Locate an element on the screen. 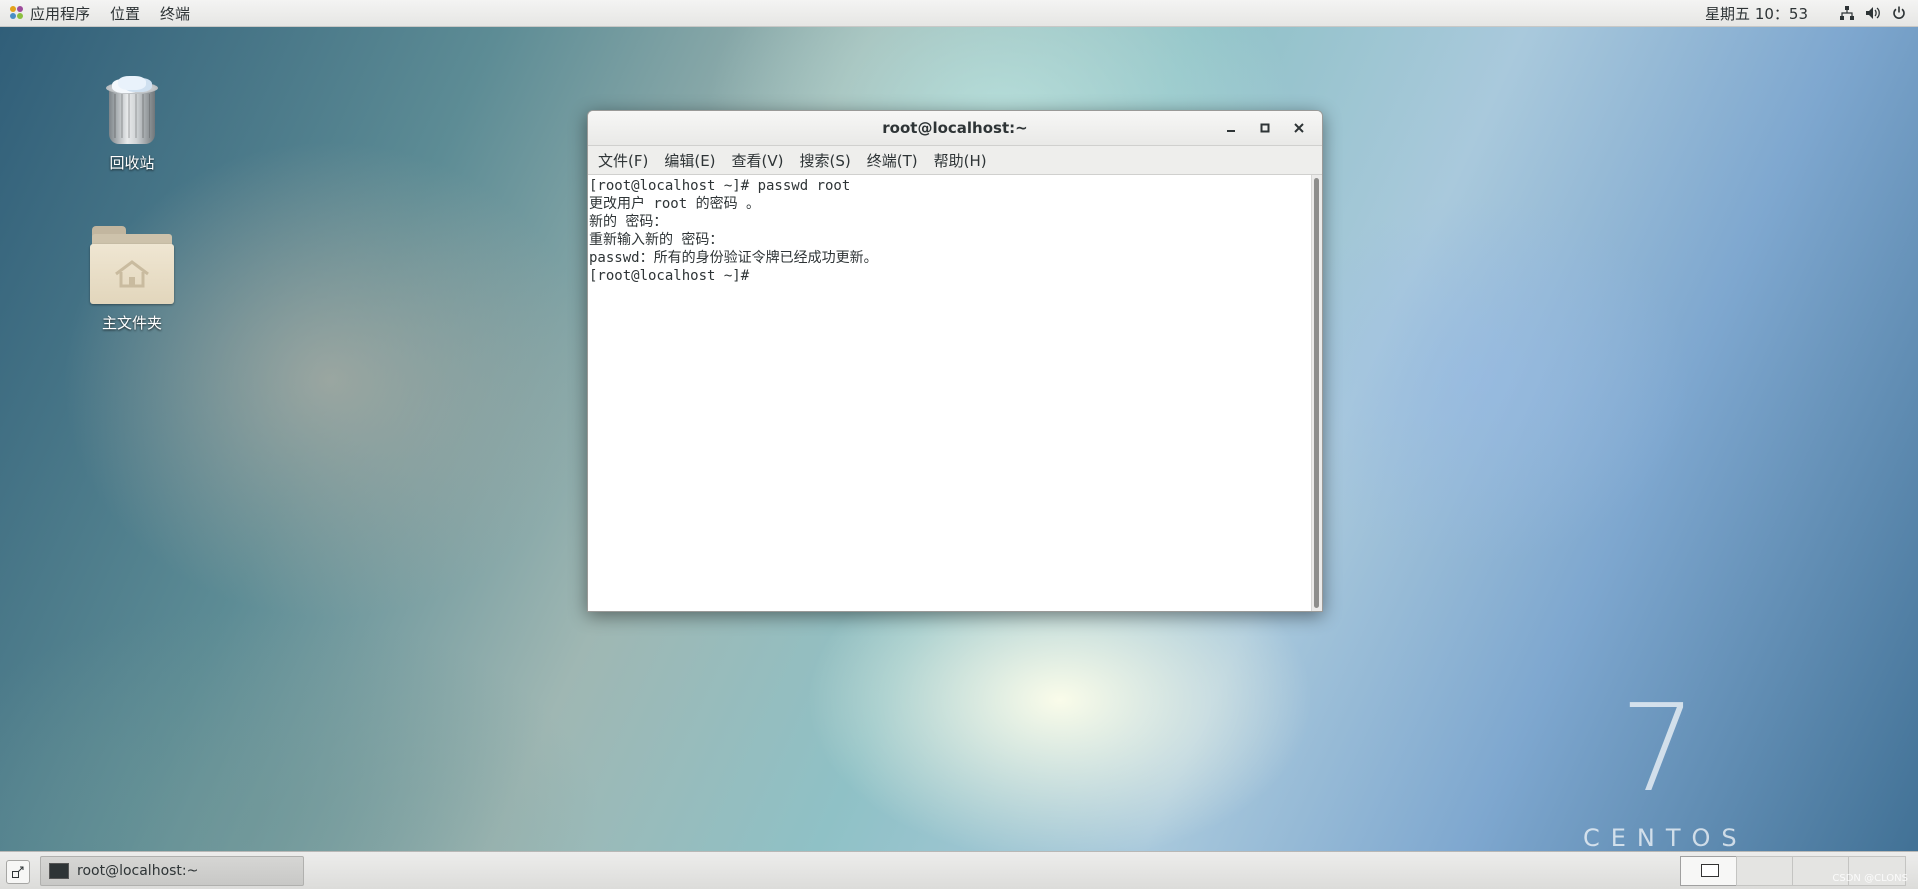  desktop-trash: 回收站 is located at coordinates (132, 124).